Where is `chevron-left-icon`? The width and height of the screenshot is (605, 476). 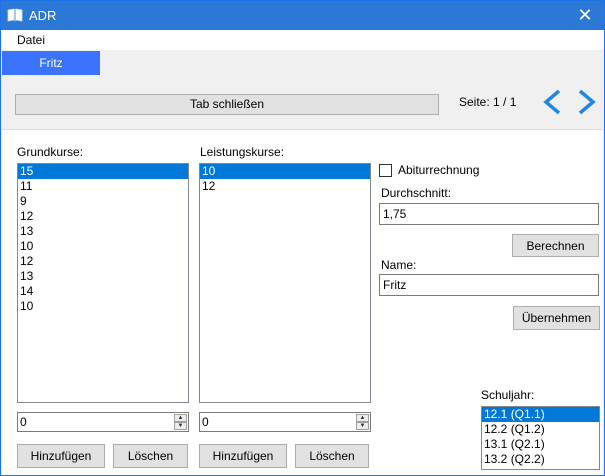 chevron-left-icon is located at coordinates (552, 102).